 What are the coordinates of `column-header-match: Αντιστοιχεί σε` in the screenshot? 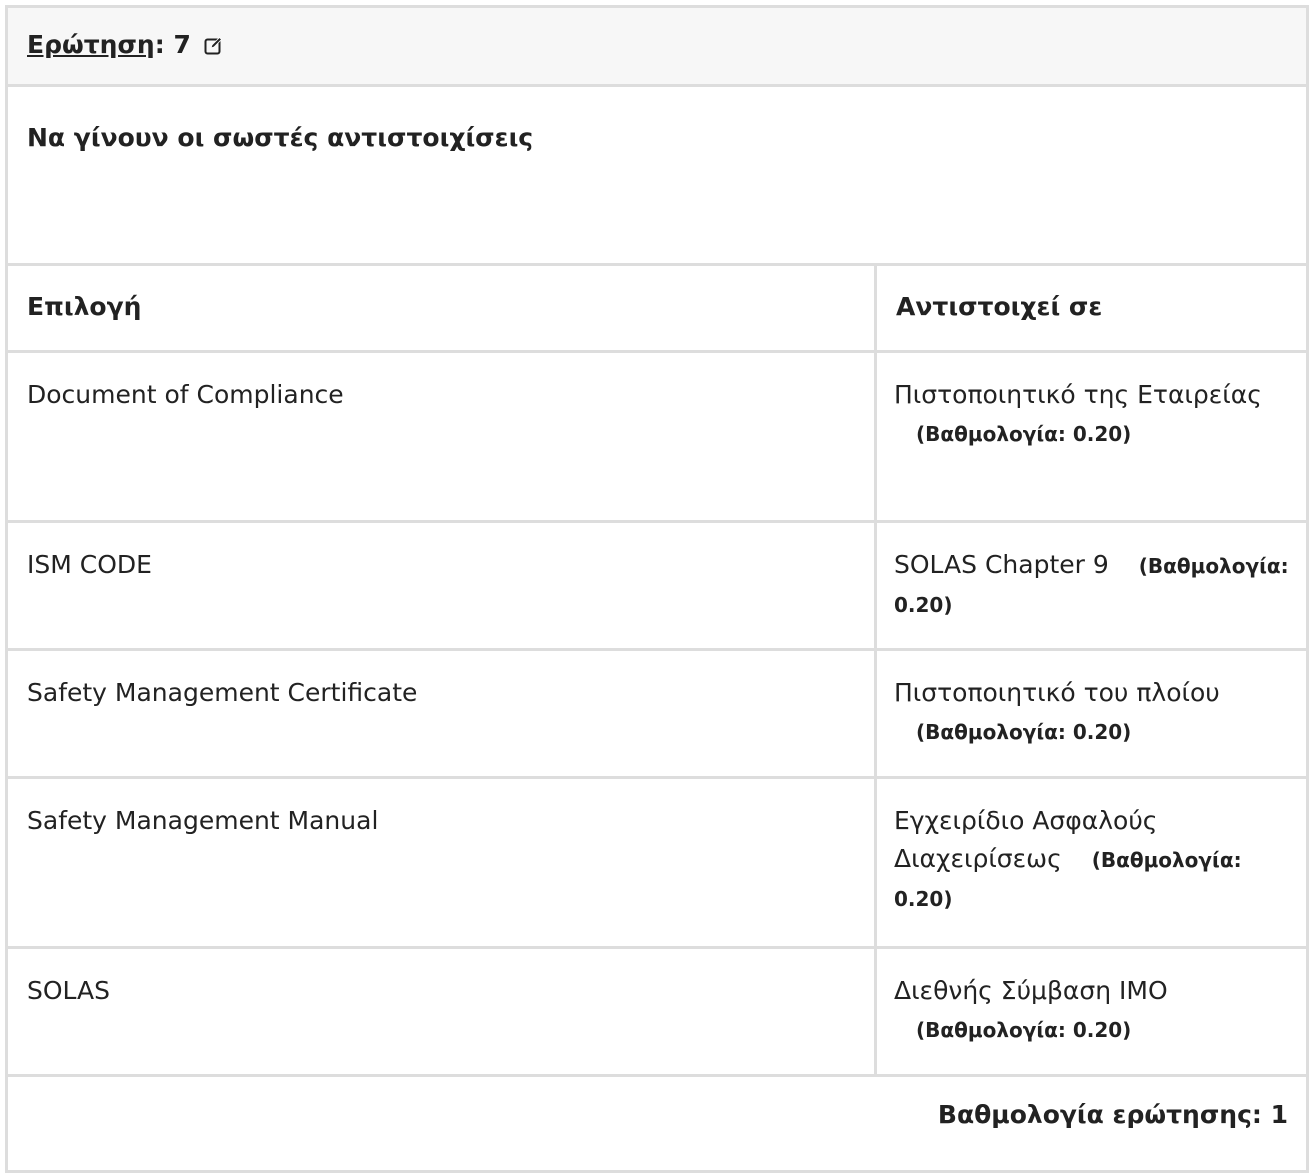 It's located at (1091, 308).